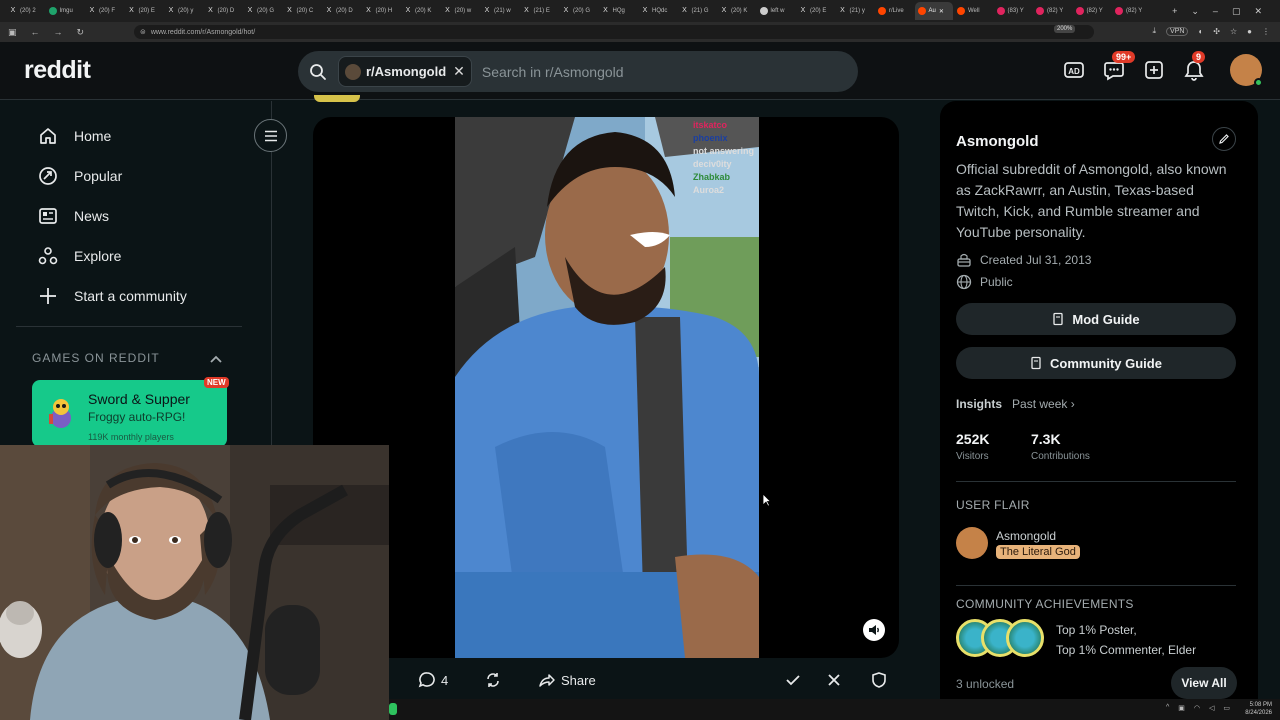  I want to click on crosspost-button, so click(493, 680).